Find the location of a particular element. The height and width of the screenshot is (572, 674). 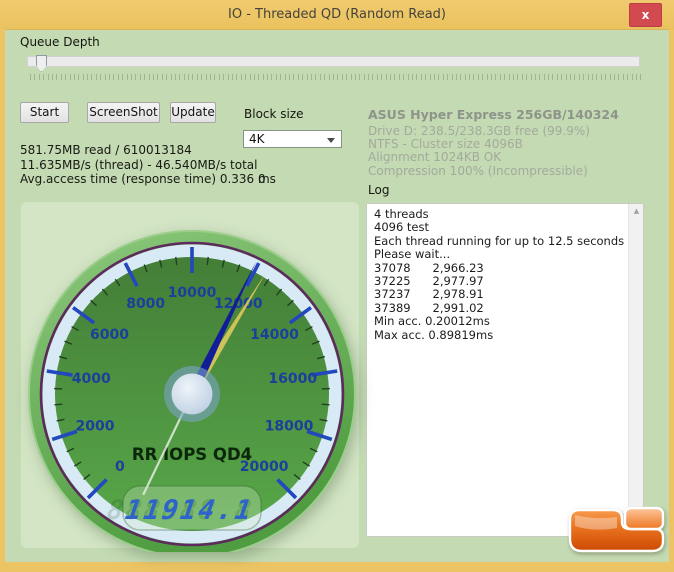

queue-depth-label: Queue Depth is located at coordinates (60, 42).